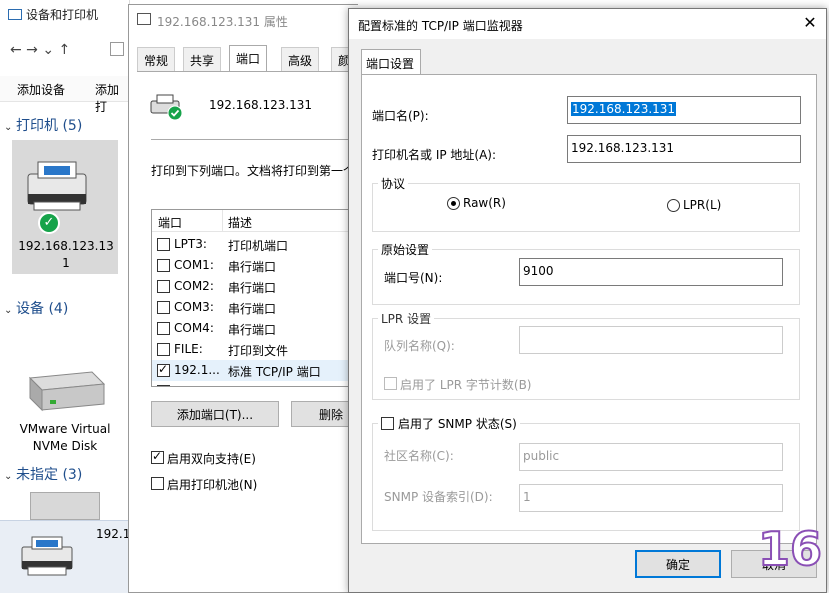  I want to click on port-row: COM4: 串行端口, so click(255, 328).